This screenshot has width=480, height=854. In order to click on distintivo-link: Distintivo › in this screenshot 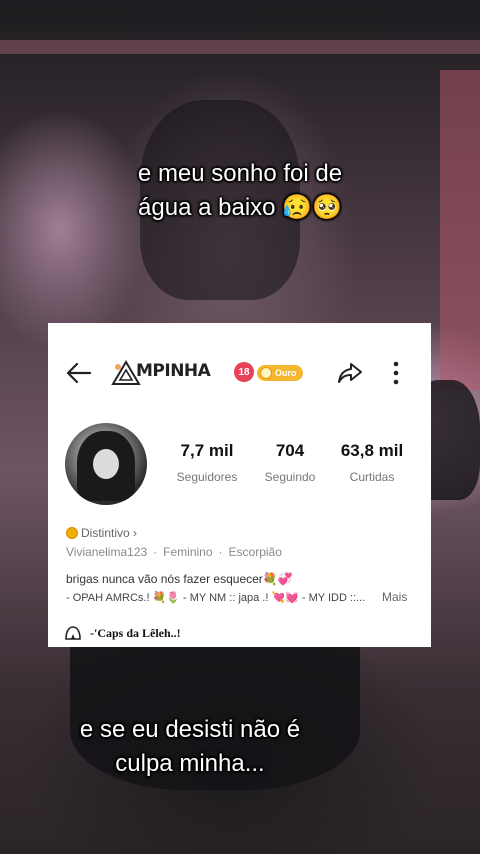, I will do `click(101, 533)`.